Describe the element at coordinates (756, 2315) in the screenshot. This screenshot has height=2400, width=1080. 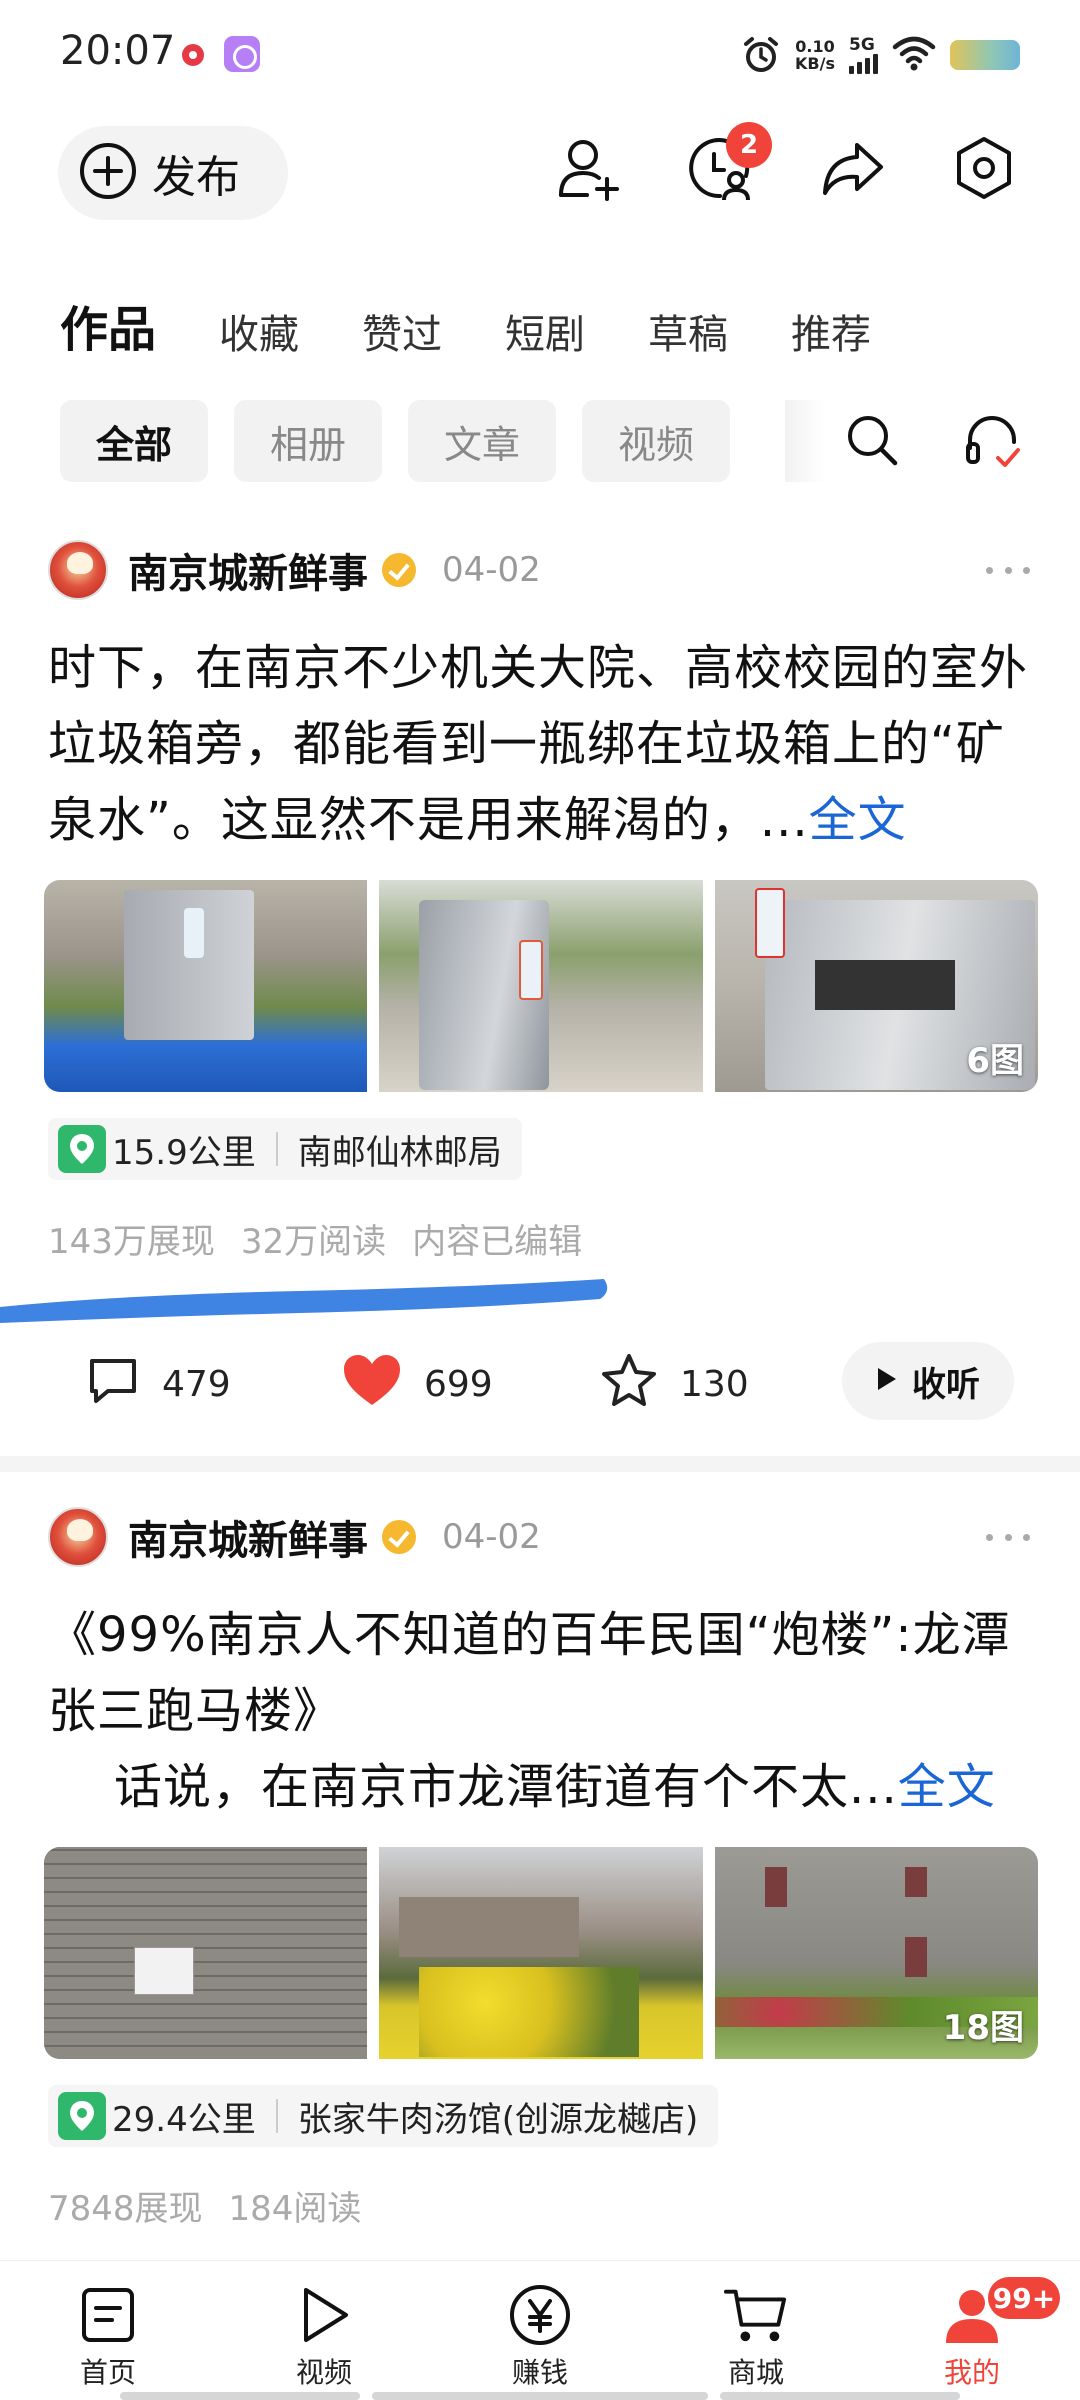
I see `cart-icon` at that location.